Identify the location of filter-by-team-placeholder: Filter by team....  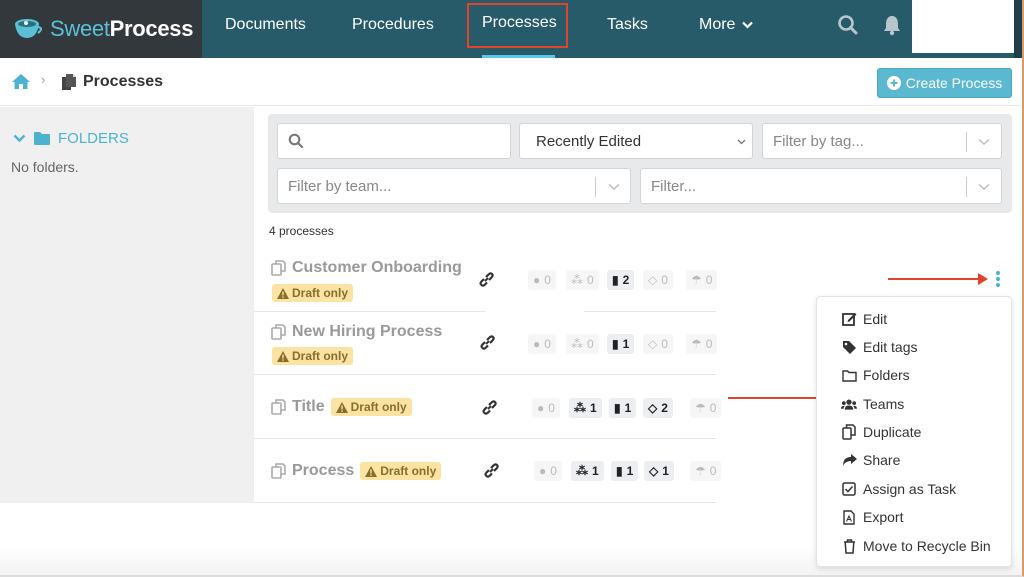
(340, 186).